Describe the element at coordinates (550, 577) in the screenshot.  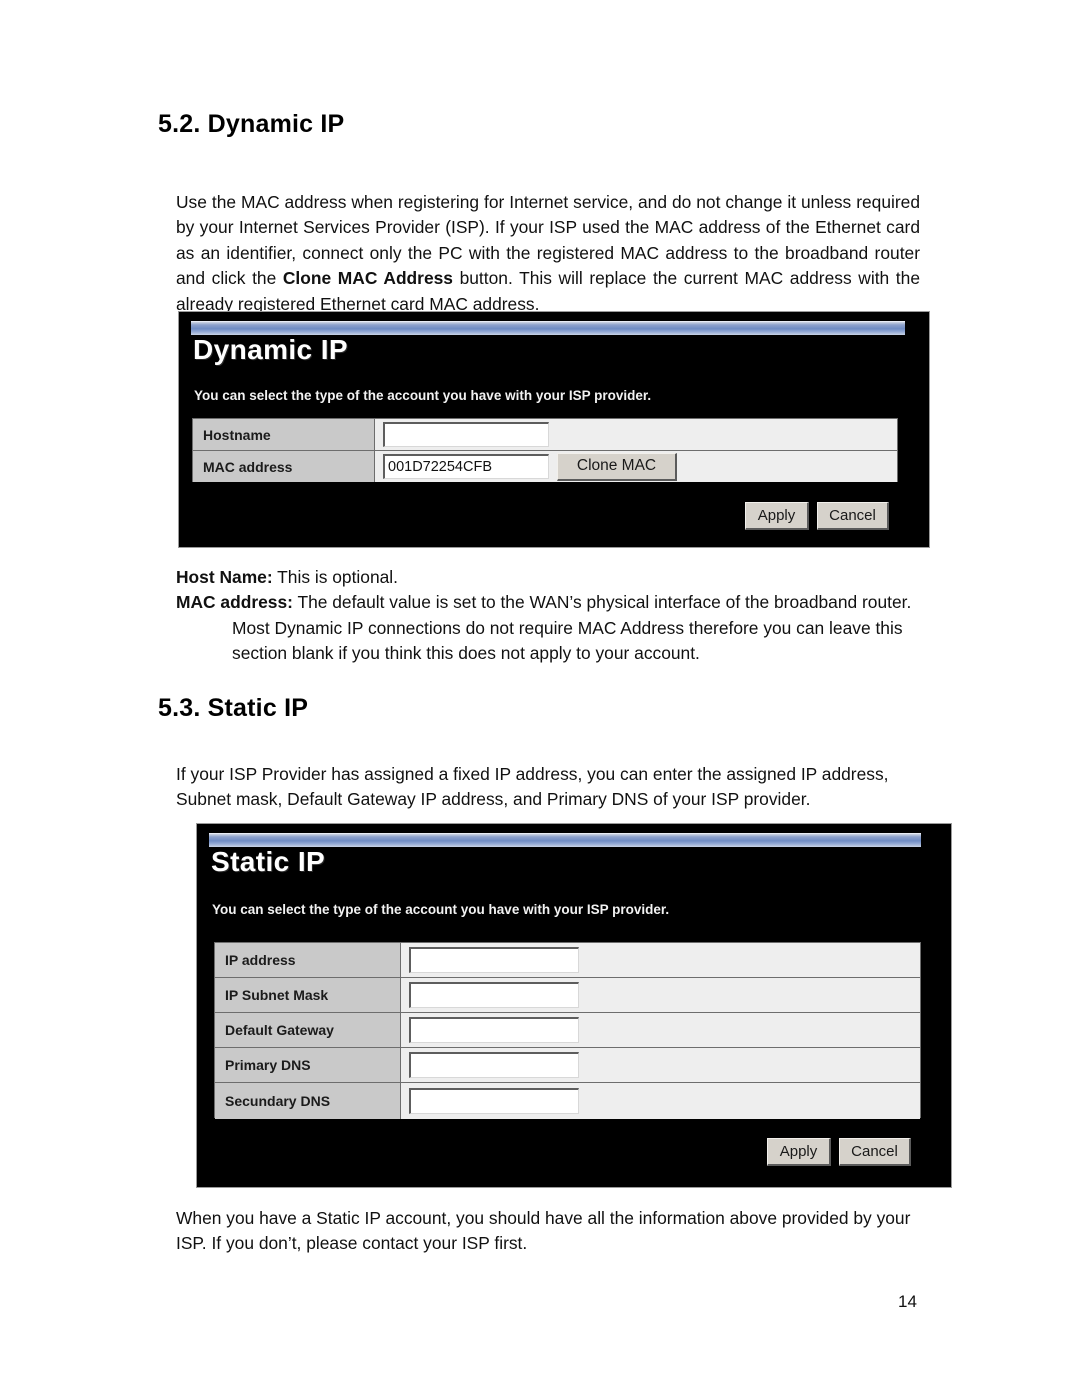
I see `note-host-name: Host Name: This is optional.` at that location.